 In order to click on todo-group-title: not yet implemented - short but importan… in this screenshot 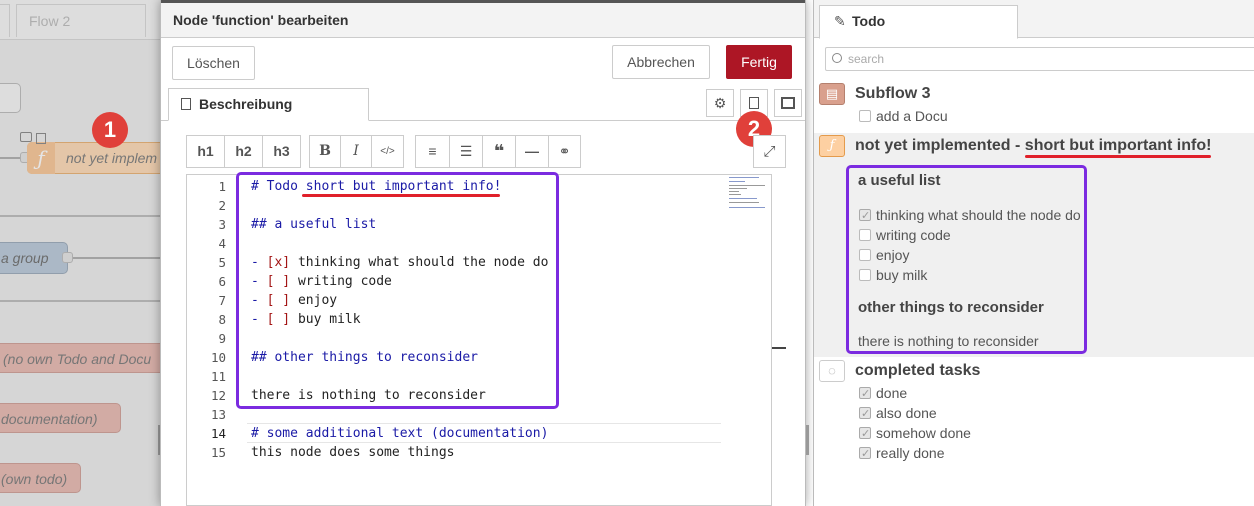, I will do `click(1033, 146)`.